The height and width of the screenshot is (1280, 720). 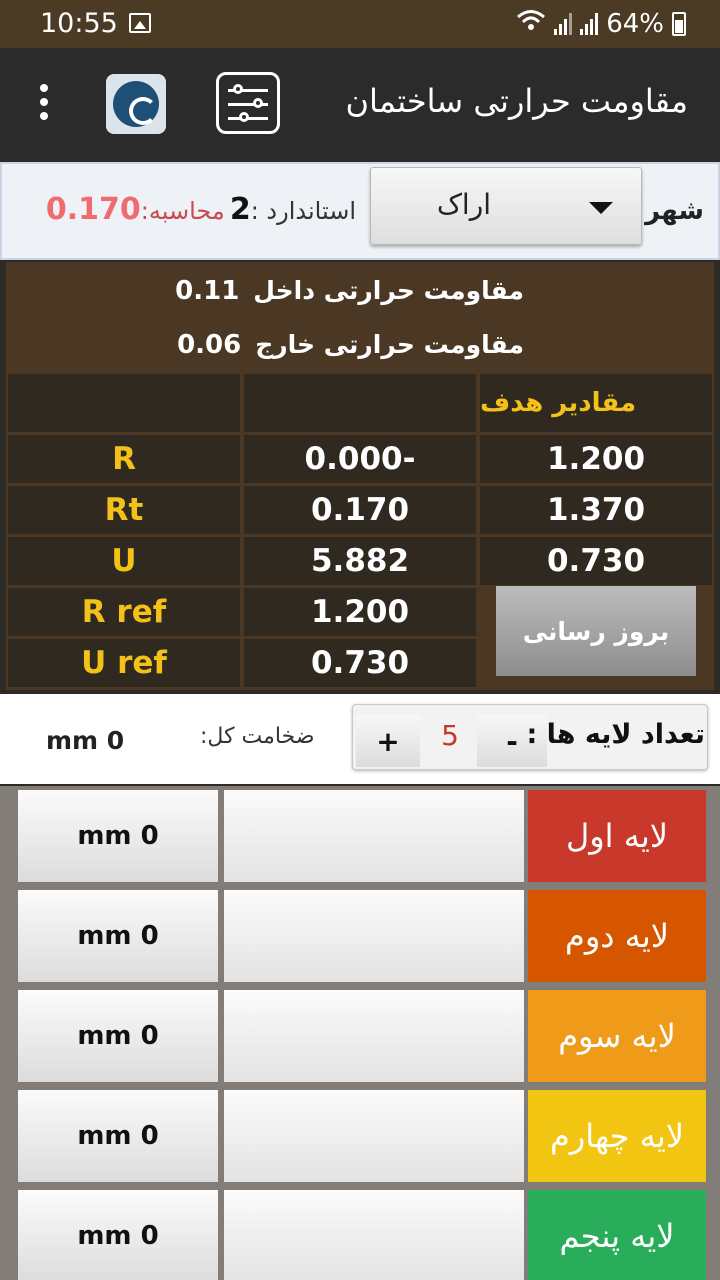 What do you see at coordinates (463, 204) in the screenshot?
I see `city-selected-value: اراک` at bounding box center [463, 204].